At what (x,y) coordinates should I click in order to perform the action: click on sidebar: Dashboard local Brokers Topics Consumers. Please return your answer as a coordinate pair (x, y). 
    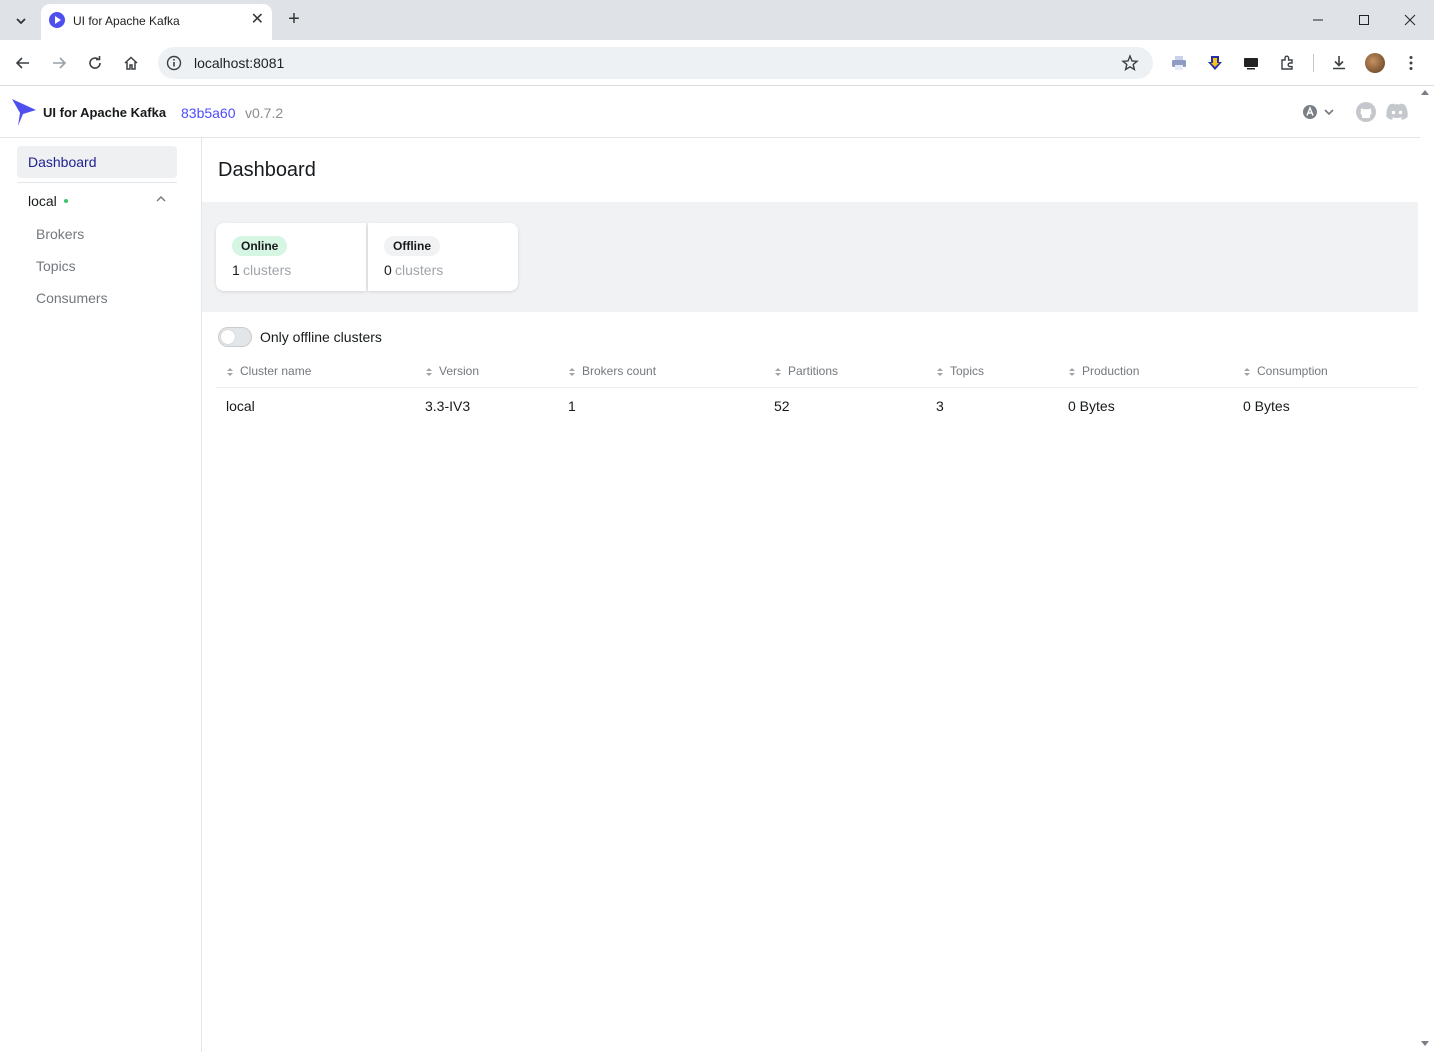
    Looking at the image, I should click on (101, 595).